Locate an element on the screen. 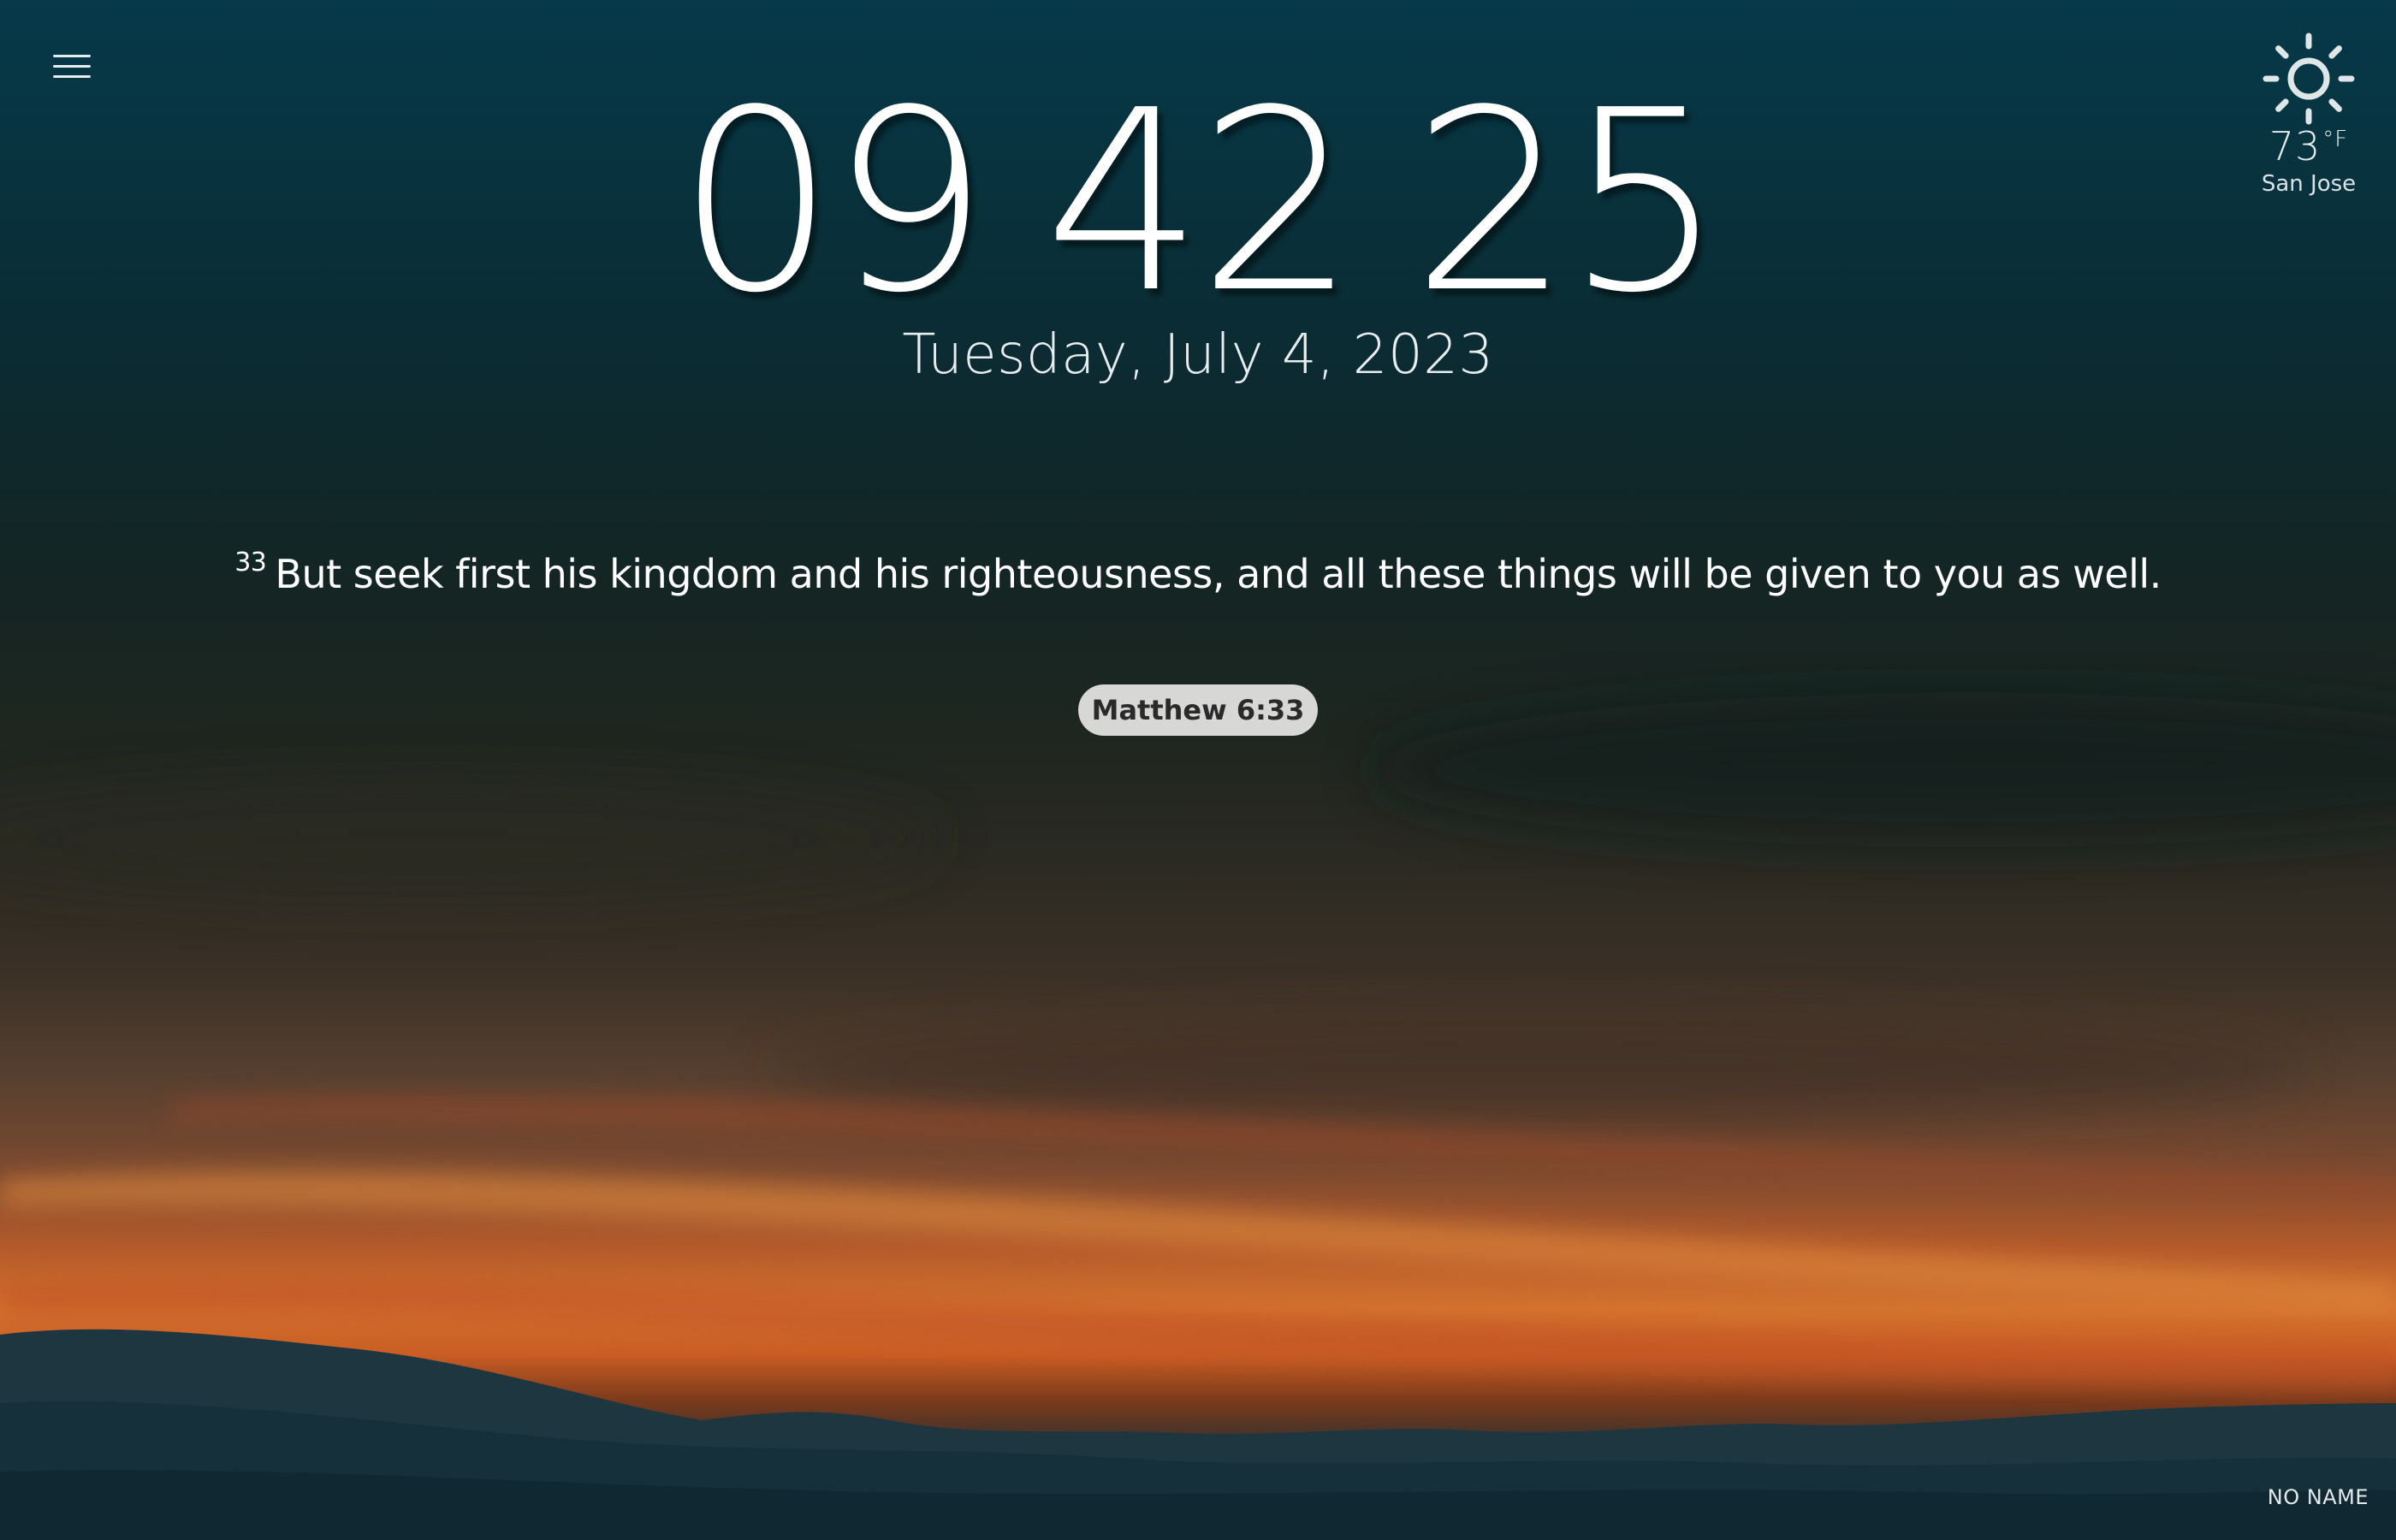 The image size is (2396, 1540). clock-date: Tuesday, July 4, 2023 is located at coordinates (1198, 355).